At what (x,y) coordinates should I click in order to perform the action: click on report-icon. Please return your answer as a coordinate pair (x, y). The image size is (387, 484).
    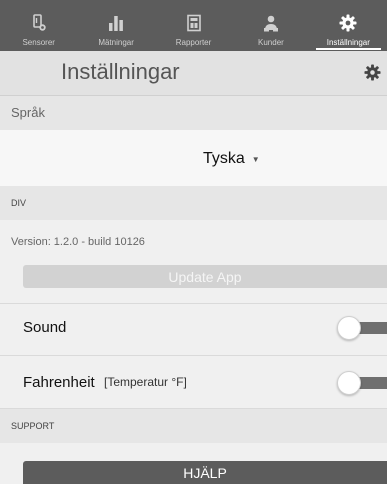
    Looking at the image, I should click on (193, 23).